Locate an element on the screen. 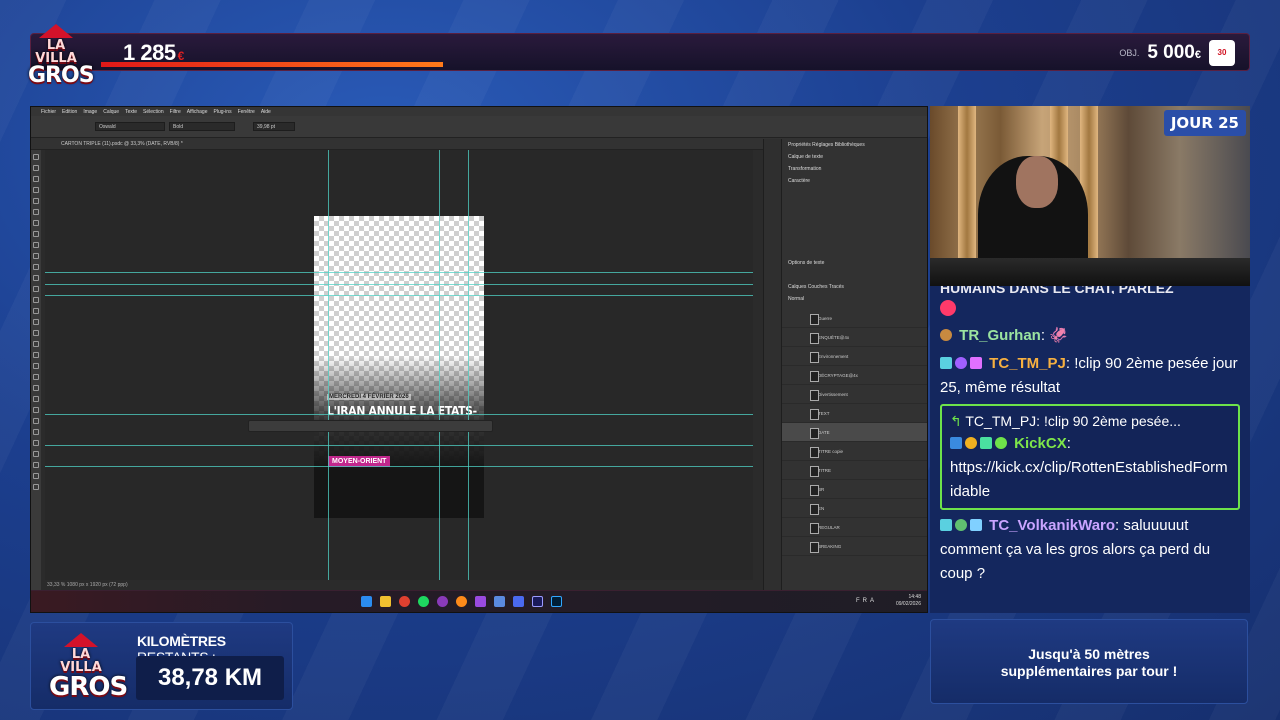 The image size is (1280, 720). menu-item: Texte is located at coordinates (131, 112).